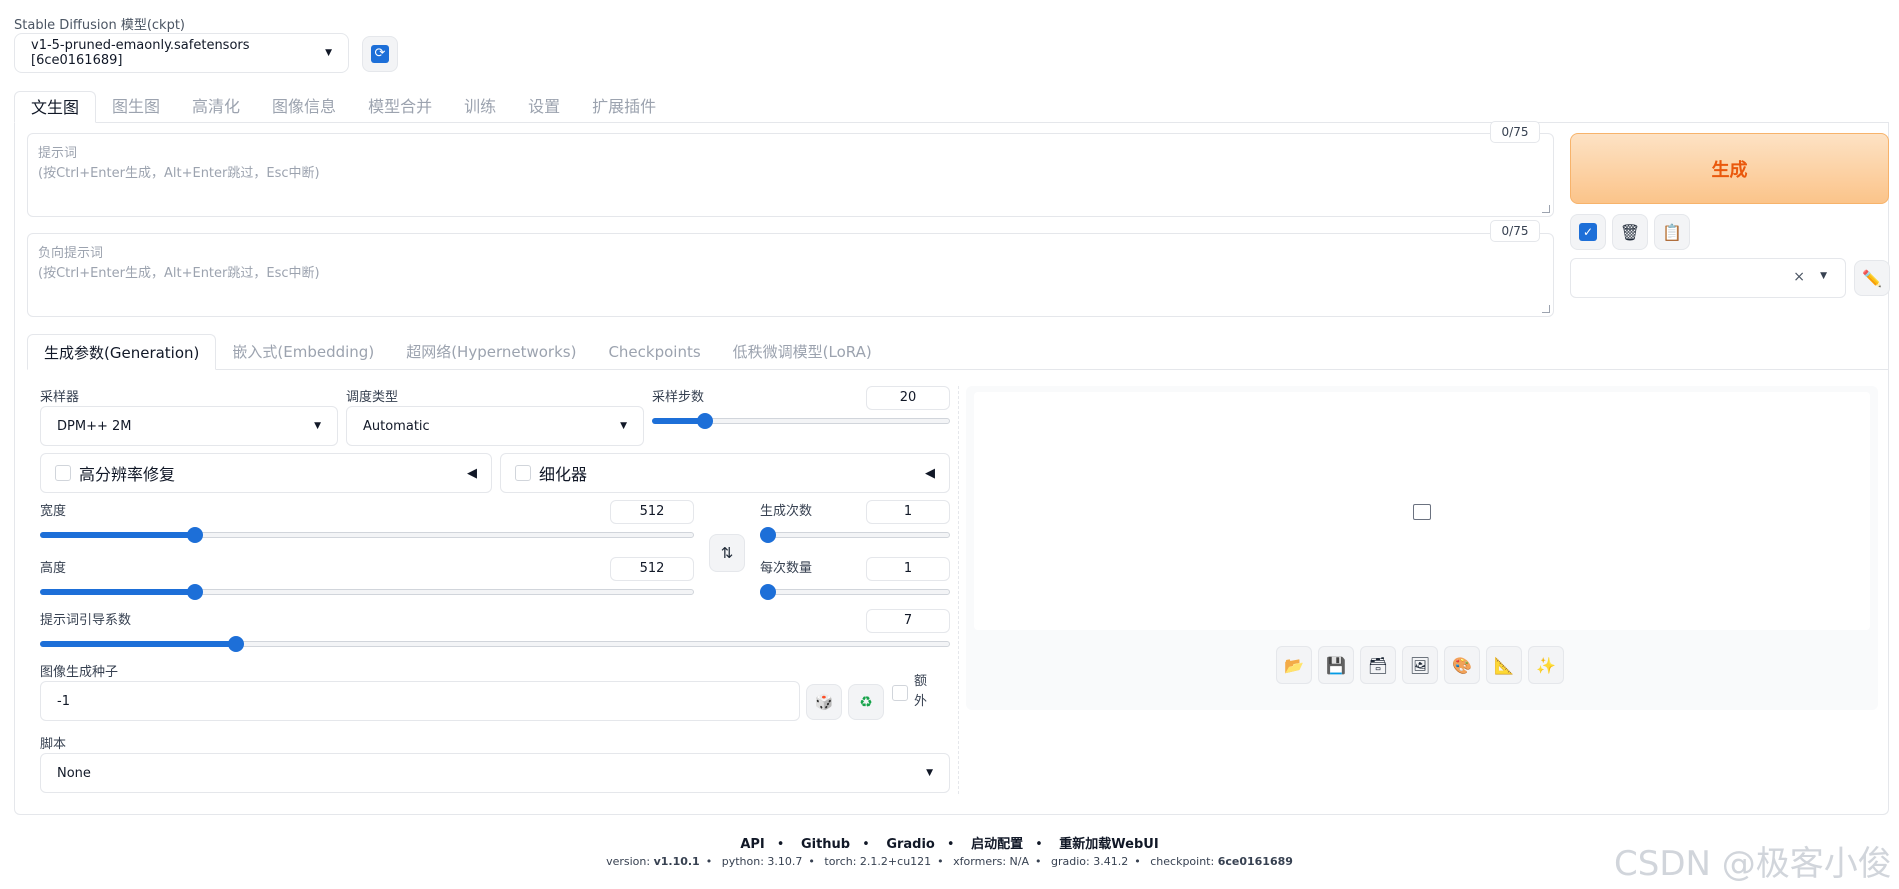  What do you see at coordinates (624, 107) in the screenshot?
I see `tab-extensions: 扩展插件` at bounding box center [624, 107].